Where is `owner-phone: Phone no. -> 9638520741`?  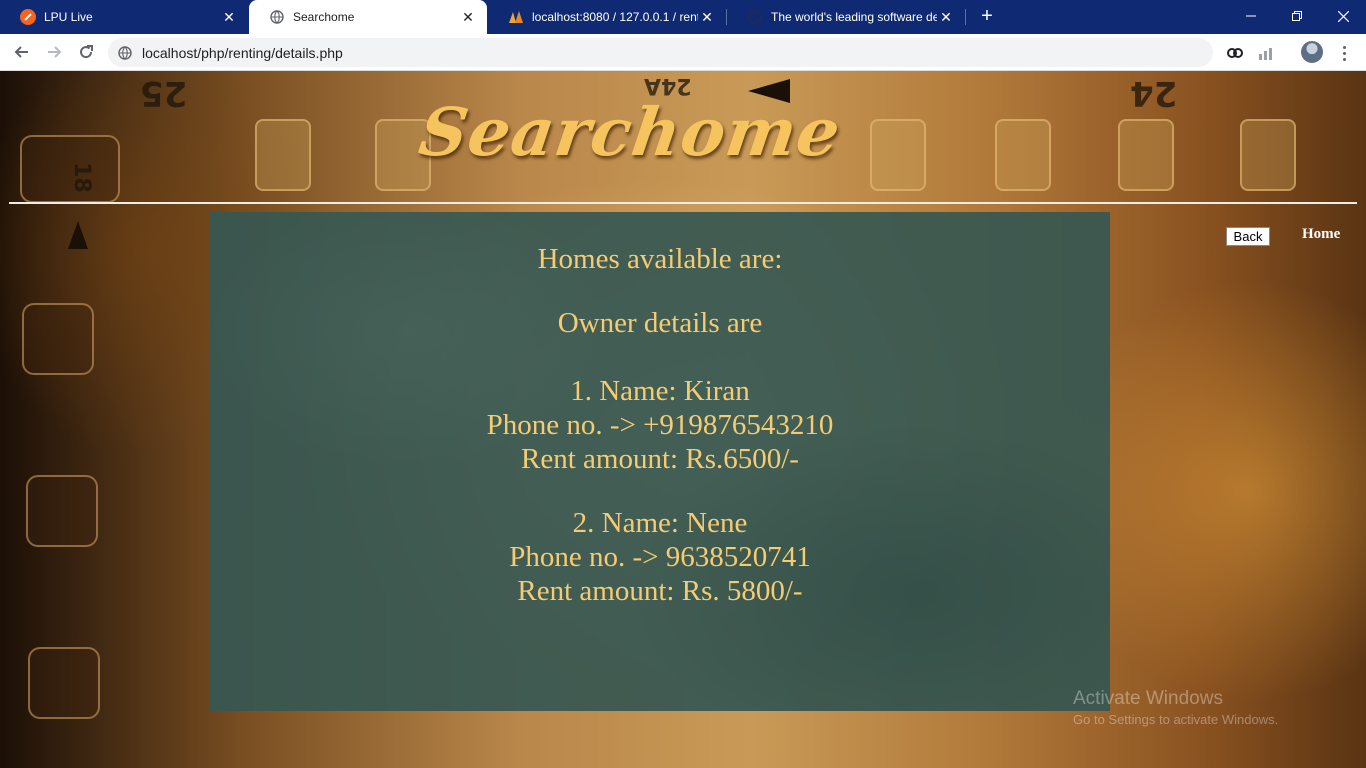 owner-phone: Phone no. -> 9638520741 is located at coordinates (660, 557).